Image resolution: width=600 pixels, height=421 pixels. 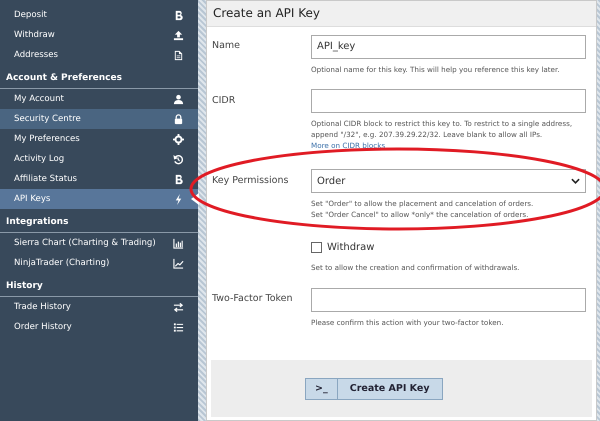 What do you see at coordinates (62, 263) in the screenshot?
I see `sidebar-item-label: NinjaTrader (Charting)` at bounding box center [62, 263].